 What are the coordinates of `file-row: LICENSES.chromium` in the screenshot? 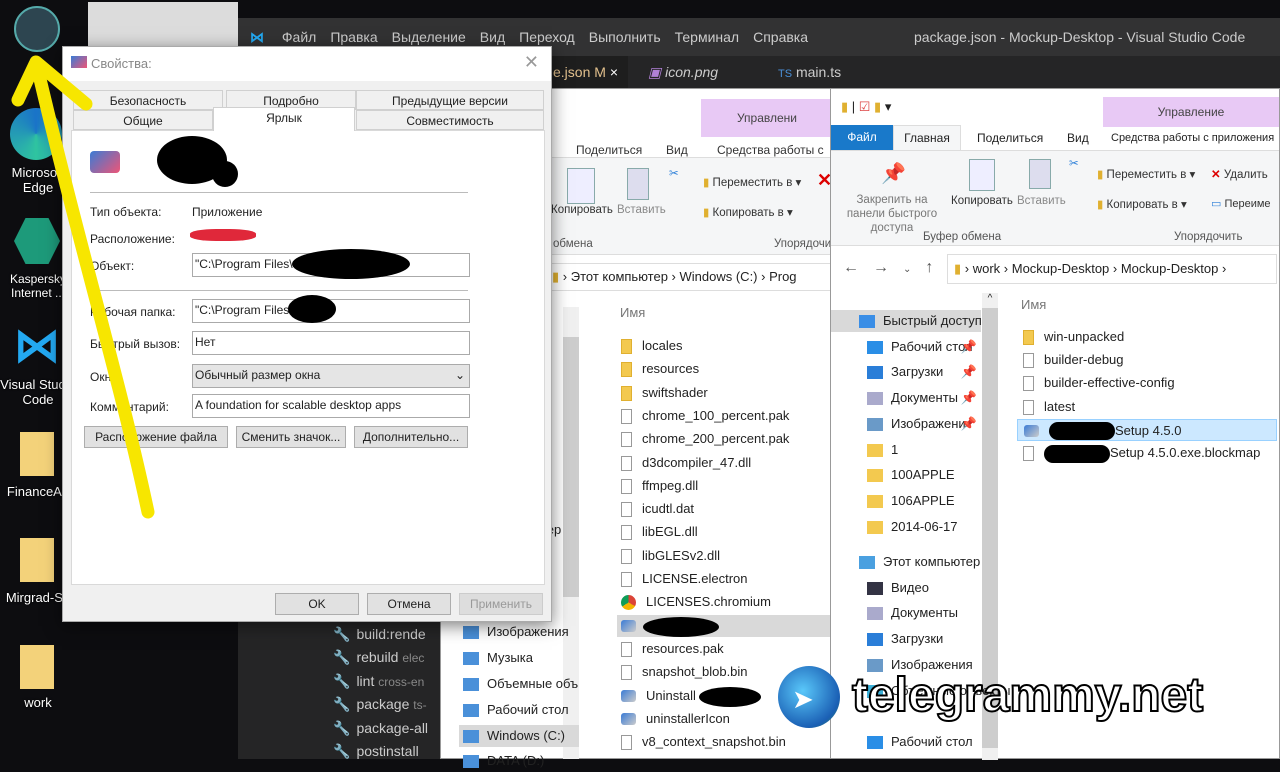 It's located at (724, 602).